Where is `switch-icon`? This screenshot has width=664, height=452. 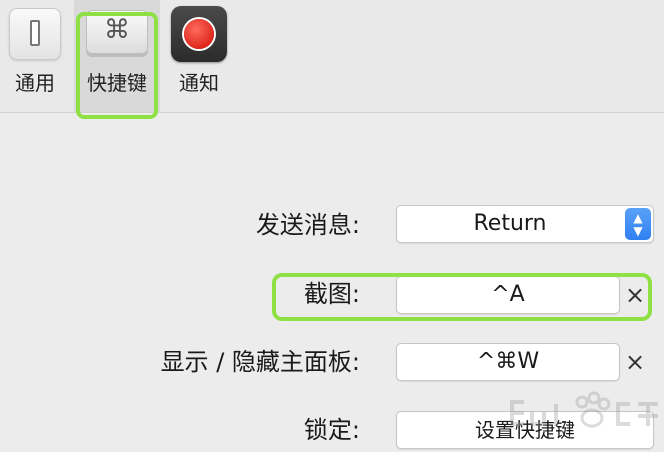 switch-icon is located at coordinates (35, 34).